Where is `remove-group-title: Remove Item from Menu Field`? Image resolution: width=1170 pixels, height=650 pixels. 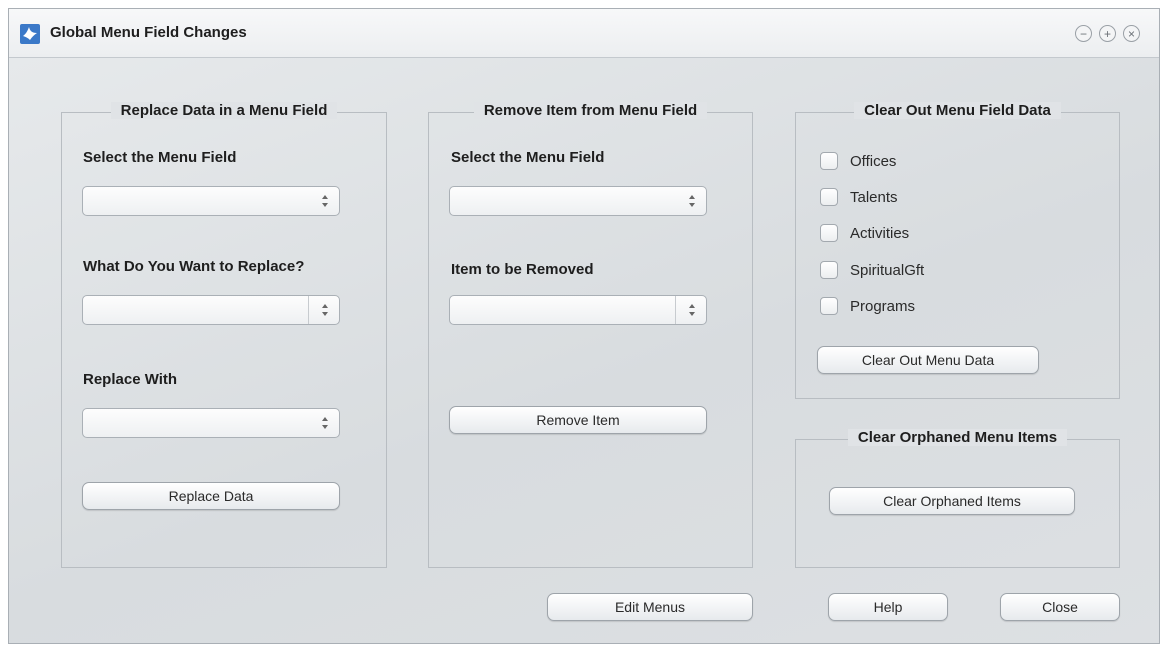
remove-group-title: Remove Item from Menu Field is located at coordinates (590, 110).